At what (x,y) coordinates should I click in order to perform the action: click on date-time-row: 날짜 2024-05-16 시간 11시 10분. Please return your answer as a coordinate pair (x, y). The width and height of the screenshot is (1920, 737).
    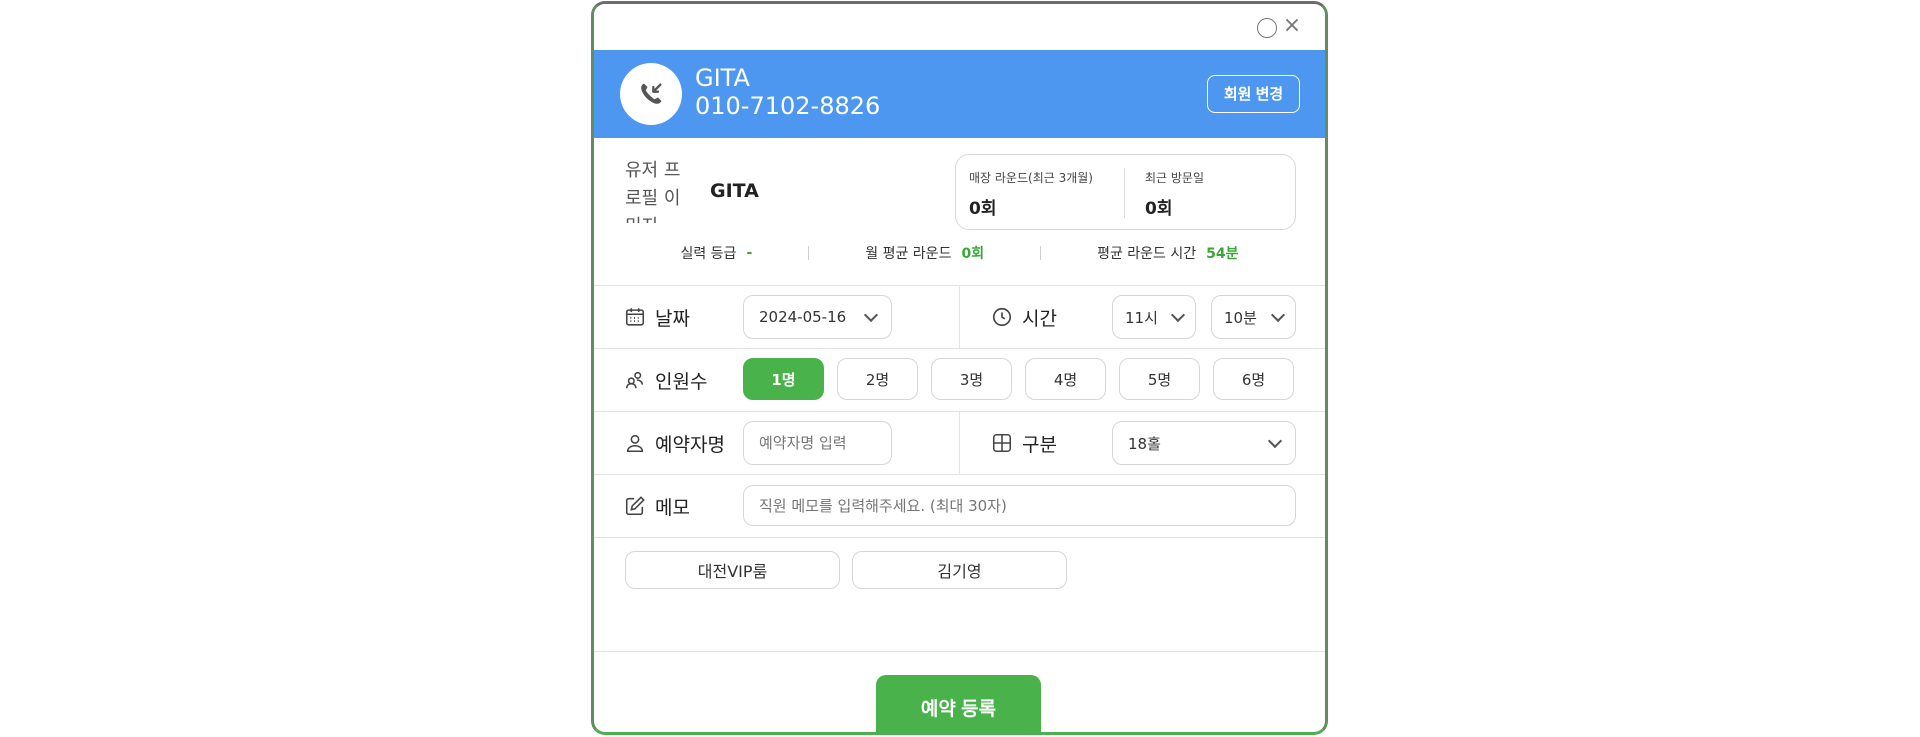
    Looking at the image, I should click on (959, 317).